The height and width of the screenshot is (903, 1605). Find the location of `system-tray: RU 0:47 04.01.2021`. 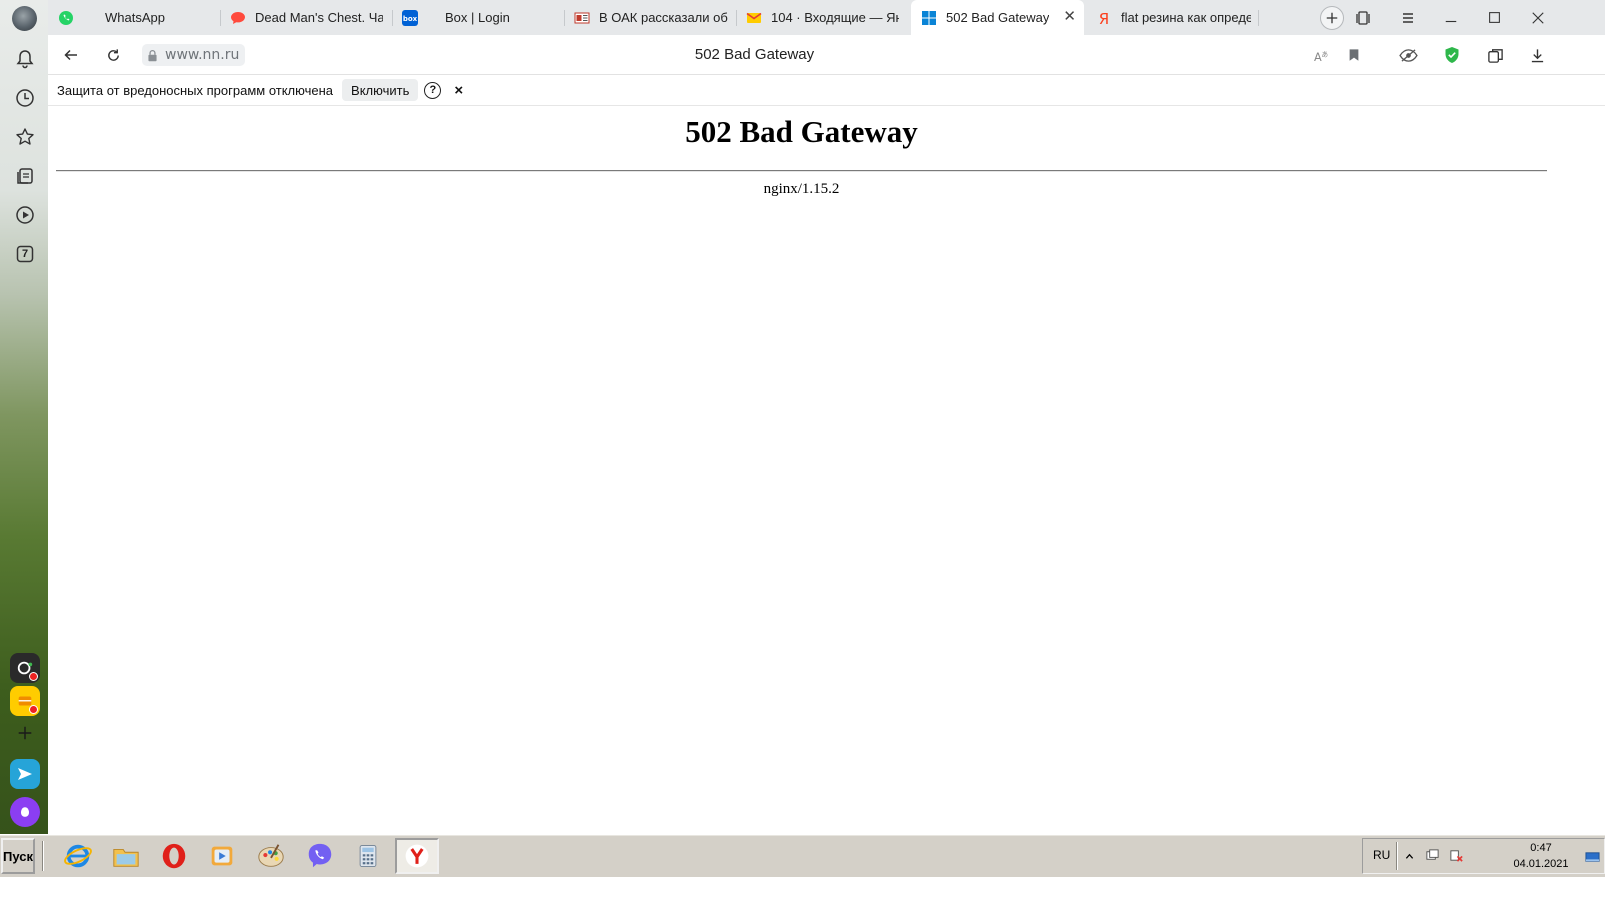

system-tray: RU 0:47 04.01.2021 is located at coordinates (1483, 856).